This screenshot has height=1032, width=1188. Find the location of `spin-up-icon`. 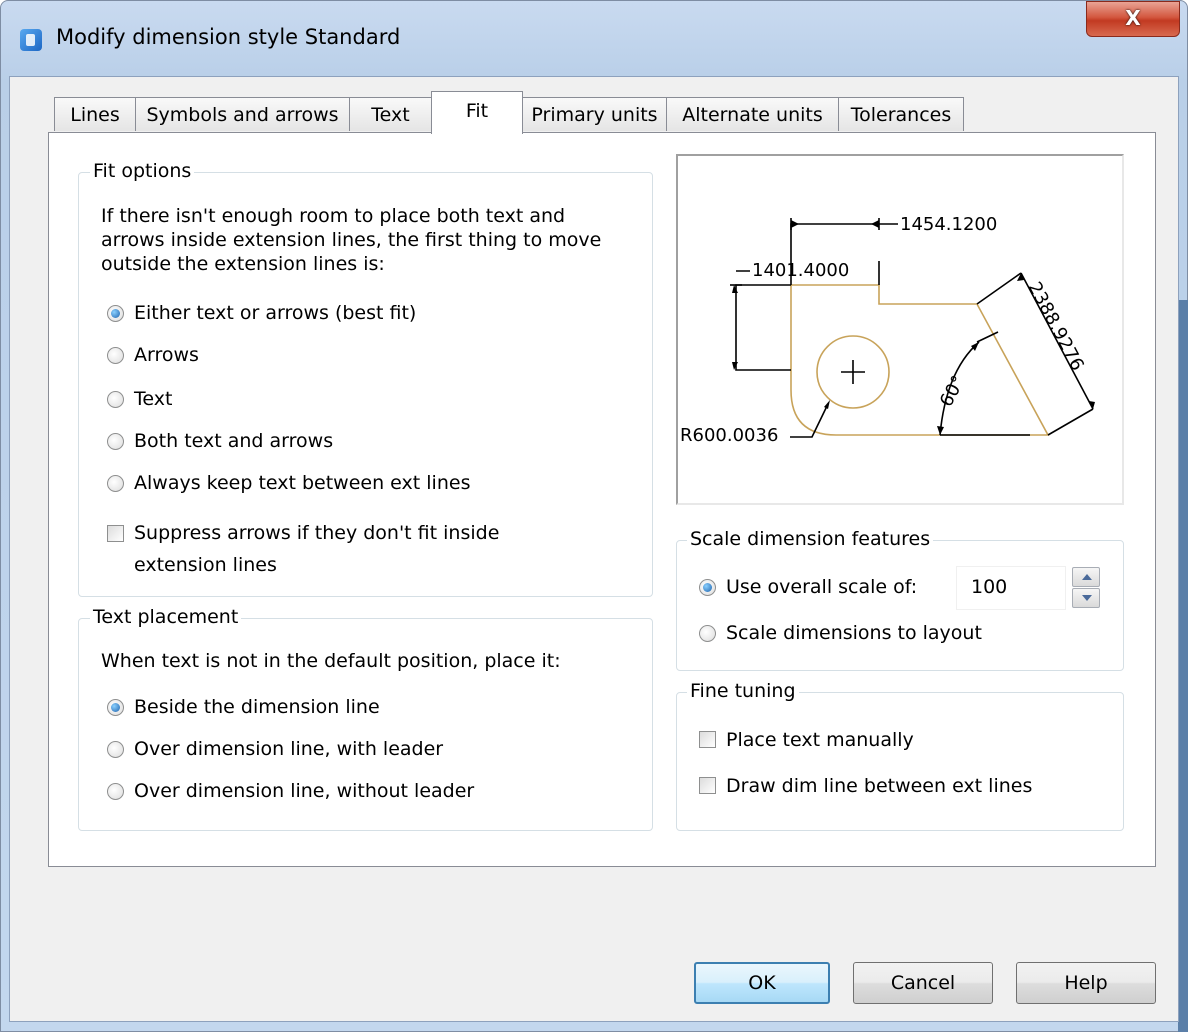

spin-up-icon is located at coordinates (1087, 577).